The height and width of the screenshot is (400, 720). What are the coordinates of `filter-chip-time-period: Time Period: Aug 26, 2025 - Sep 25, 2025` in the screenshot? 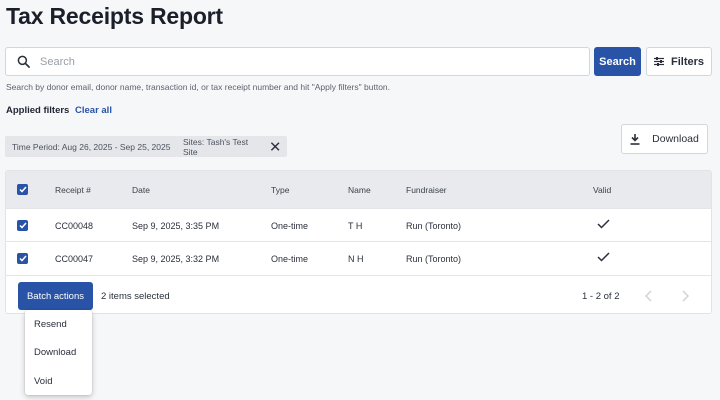 It's located at (91, 146).